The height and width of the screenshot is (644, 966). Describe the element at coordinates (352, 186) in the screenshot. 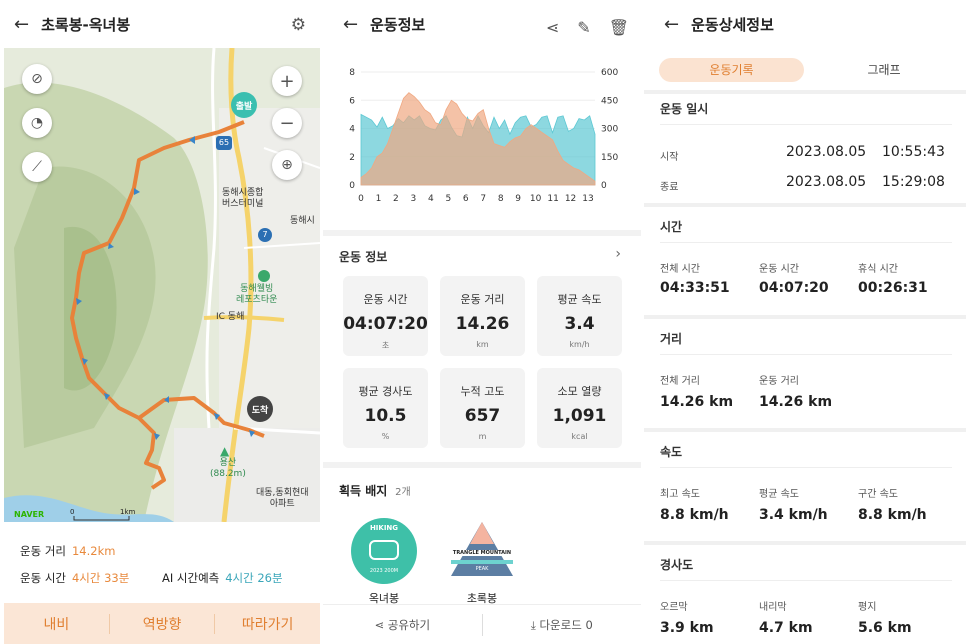

I see `y-left-tick: 0` at that location.